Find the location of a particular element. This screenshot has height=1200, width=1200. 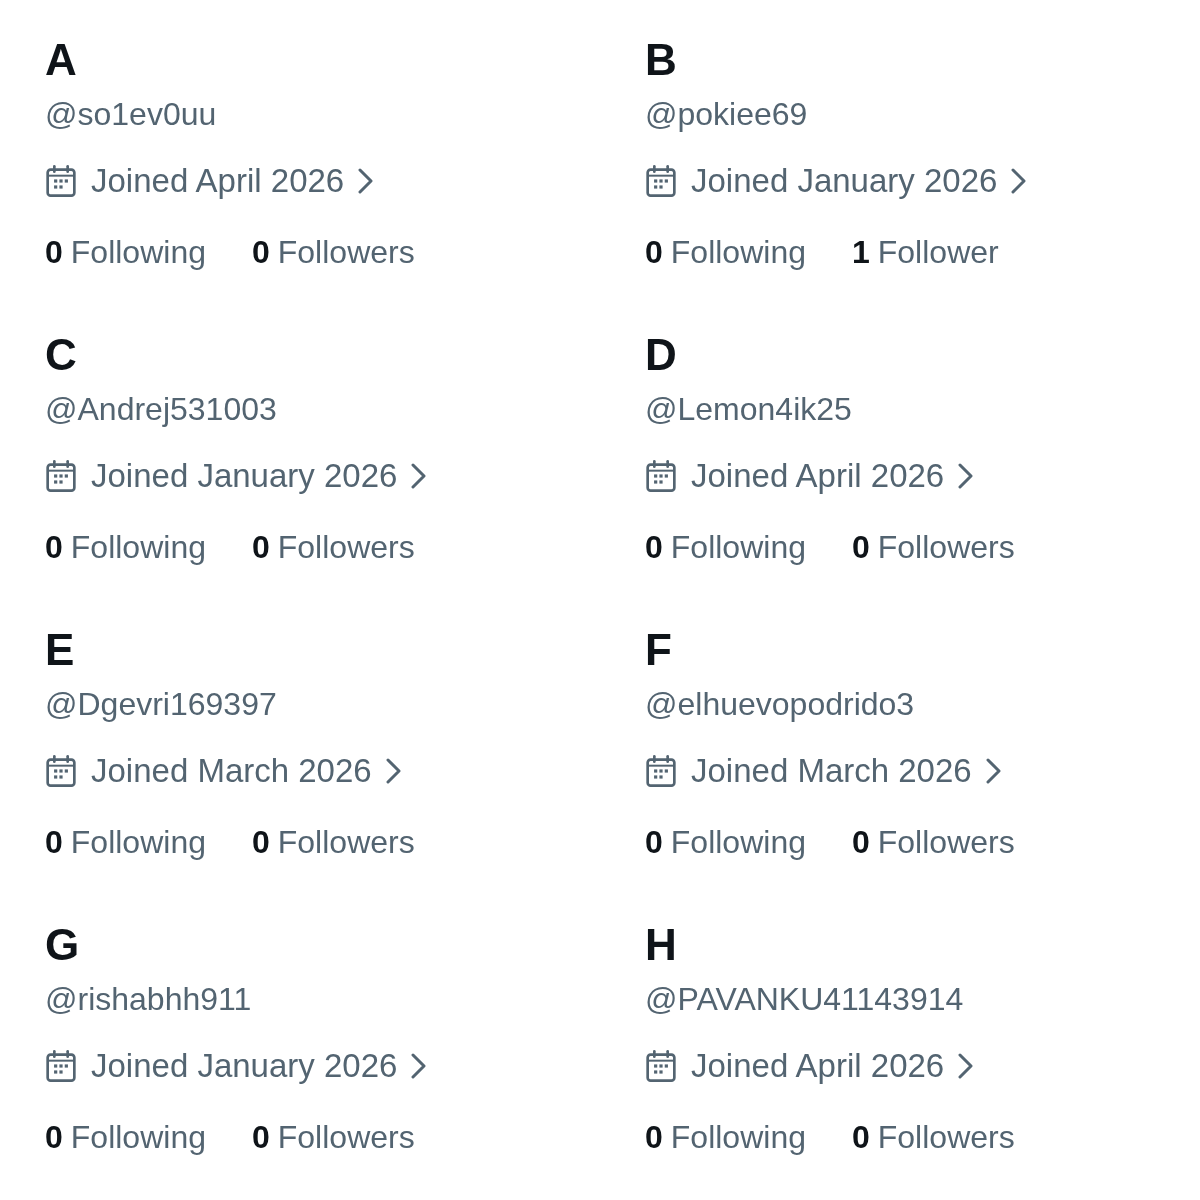

option-letter: A is located at coordinates (61, 60).